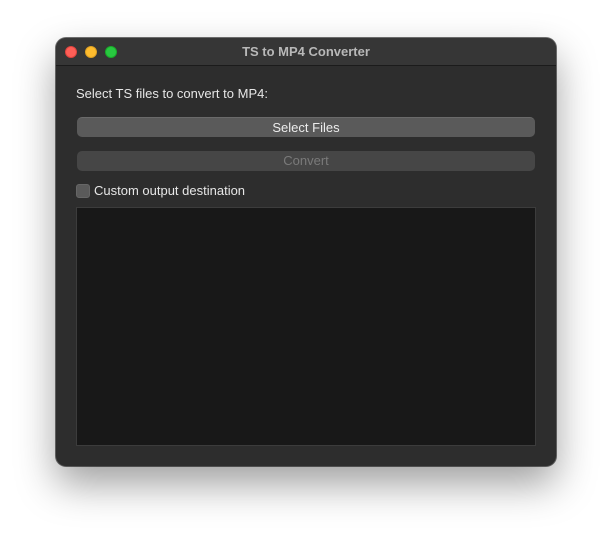  What do you see at coordinates (306, 127) in the screenshot?
I see `select-files-button: Select Files` at bounding box center [306, 127].